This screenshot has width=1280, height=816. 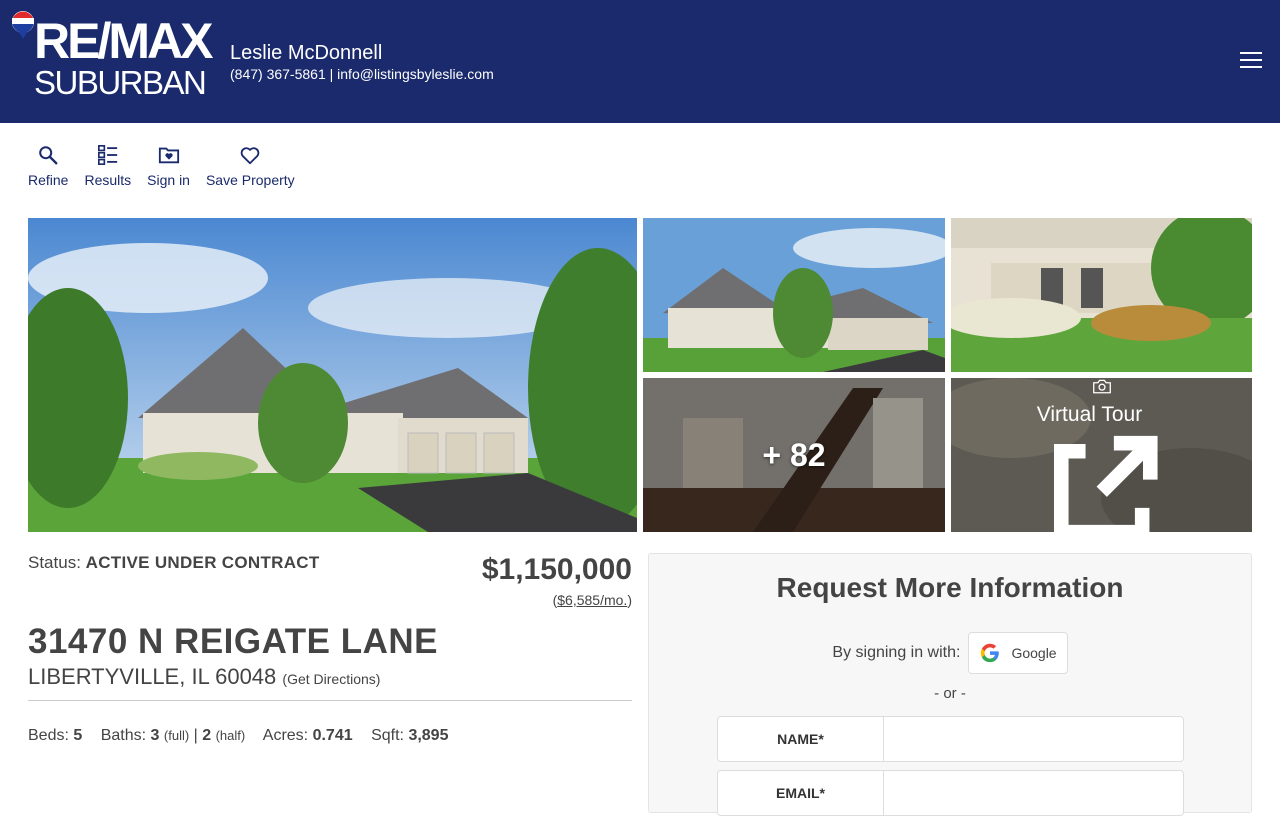 I want to click on search-icon, so click(x=48, y=155).